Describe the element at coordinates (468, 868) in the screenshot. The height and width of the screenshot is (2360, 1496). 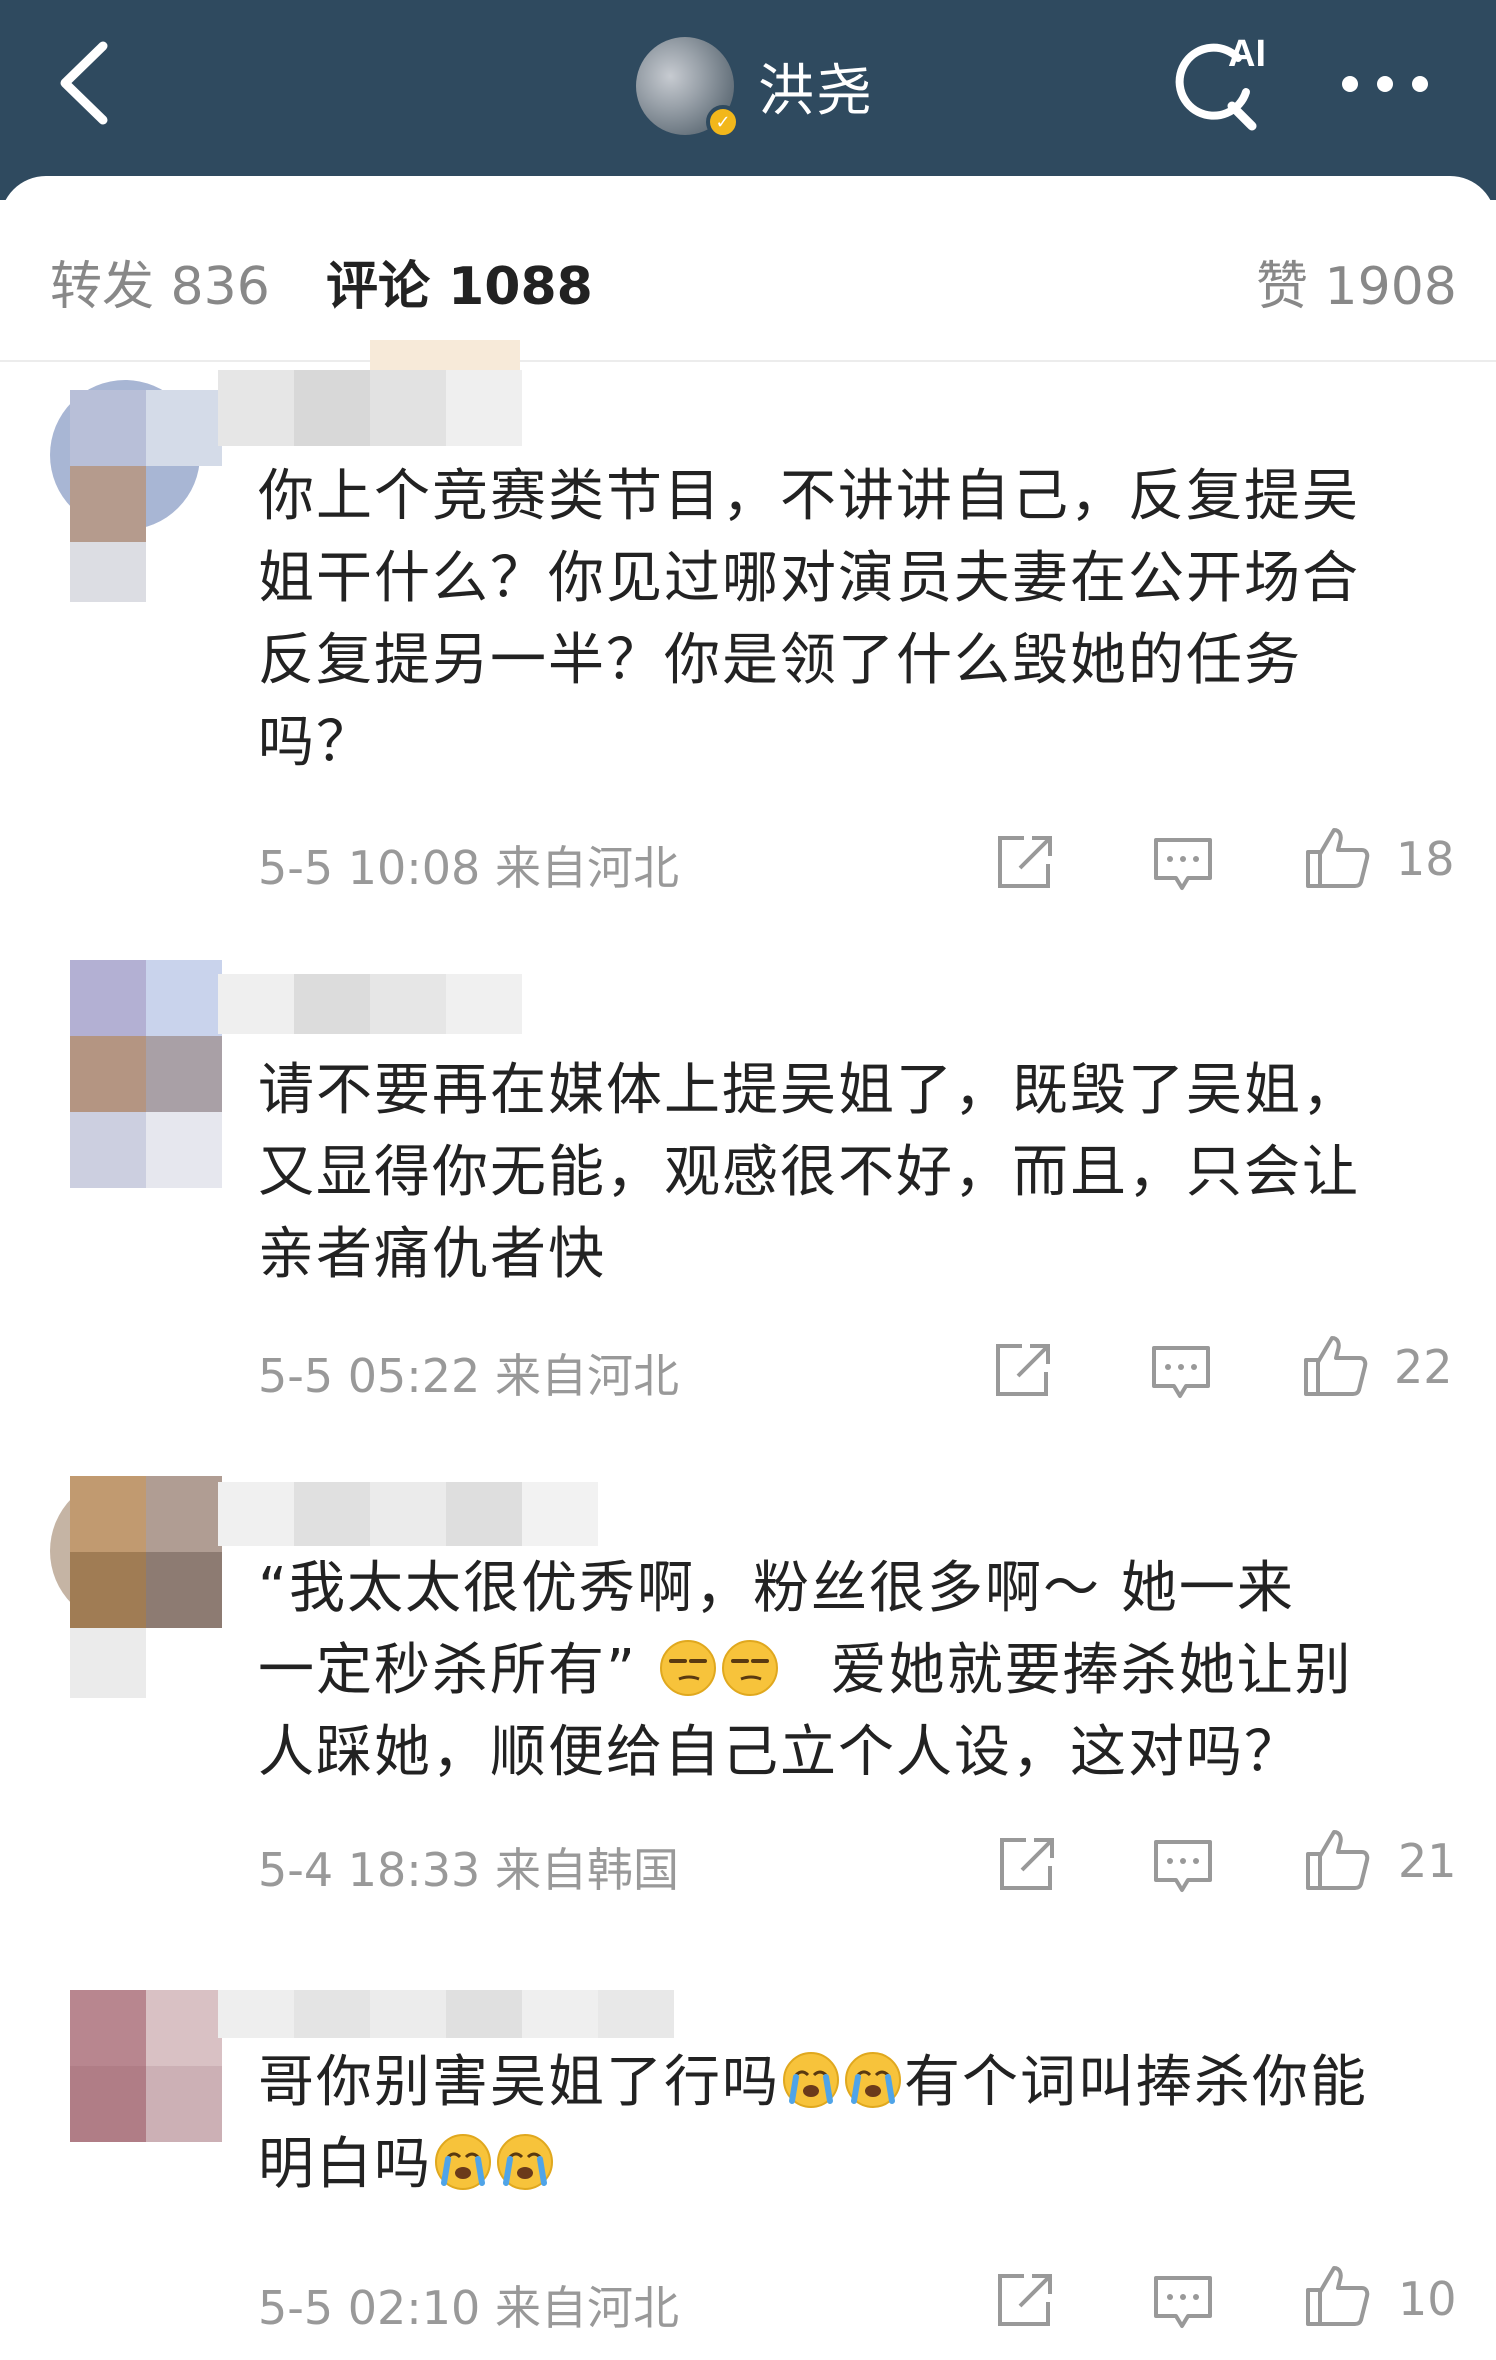
I see `comment-meta: 5-5 10:08 来自河北` at that location.